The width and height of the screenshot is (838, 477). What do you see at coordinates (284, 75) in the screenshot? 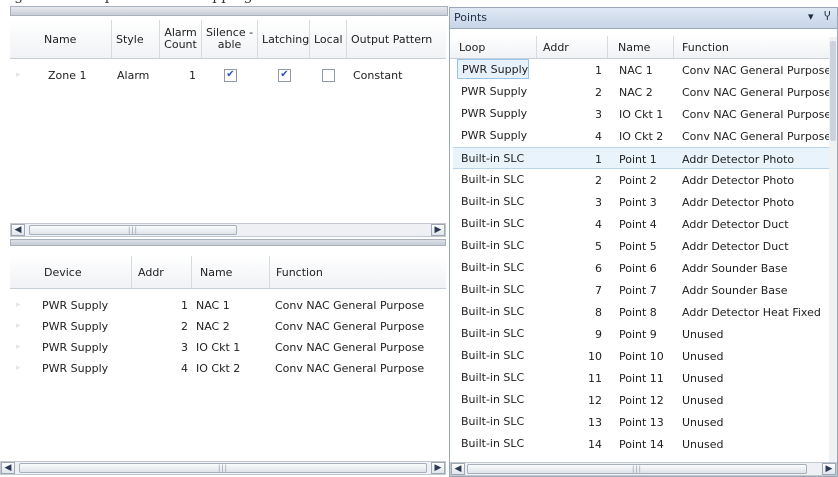
I see `zone-latching-cell: ✔` at bounding box center [284, 75].